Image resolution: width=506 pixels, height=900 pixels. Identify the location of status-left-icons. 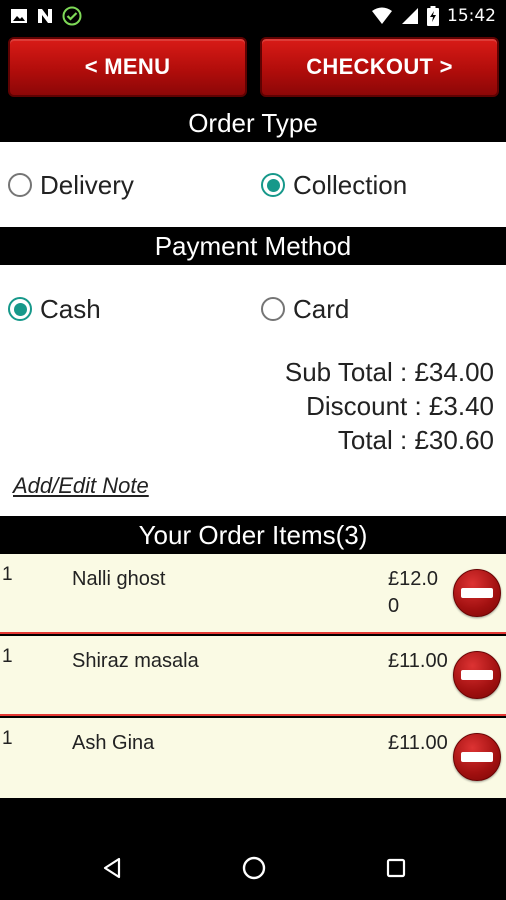
(46, 16).